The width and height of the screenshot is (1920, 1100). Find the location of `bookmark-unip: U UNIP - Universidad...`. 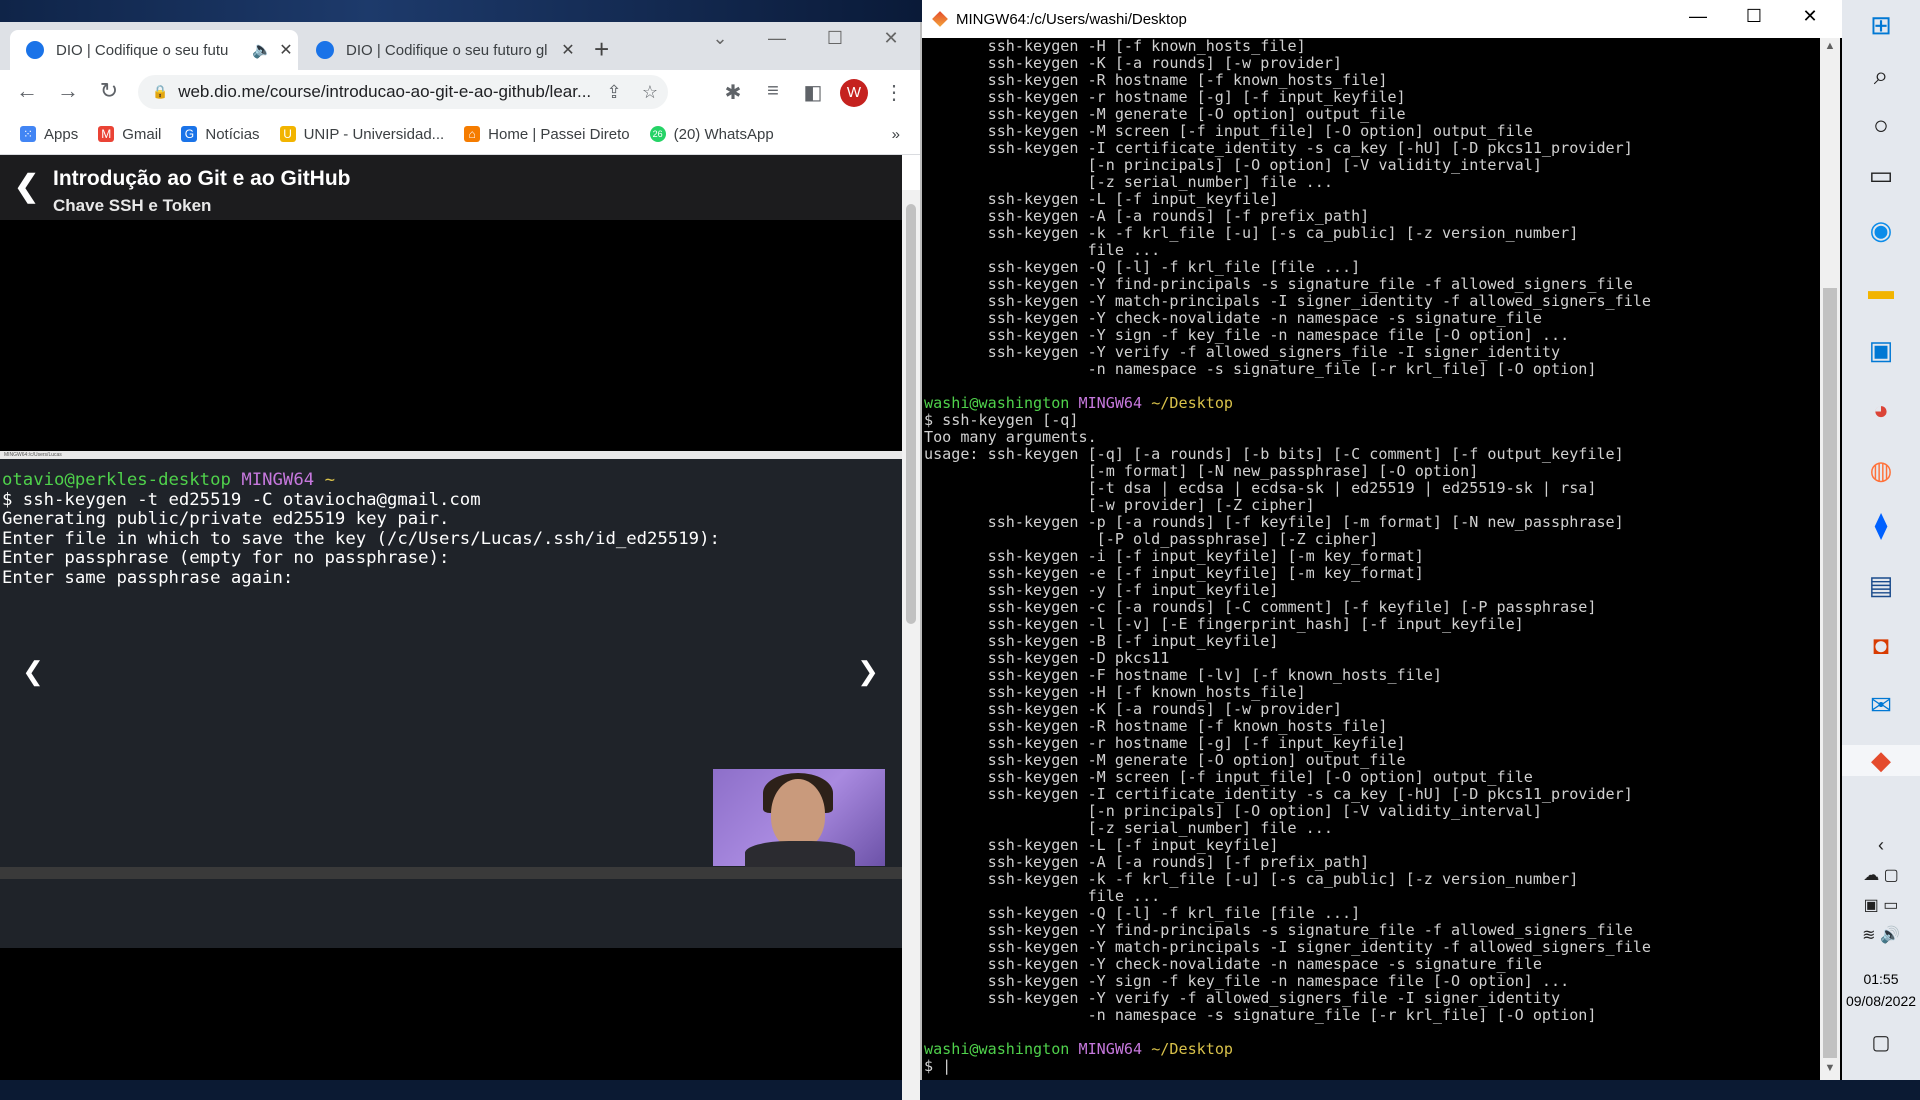

bookmark-unip: U UNIP - Universidad... is located at coordinates (362, 134).